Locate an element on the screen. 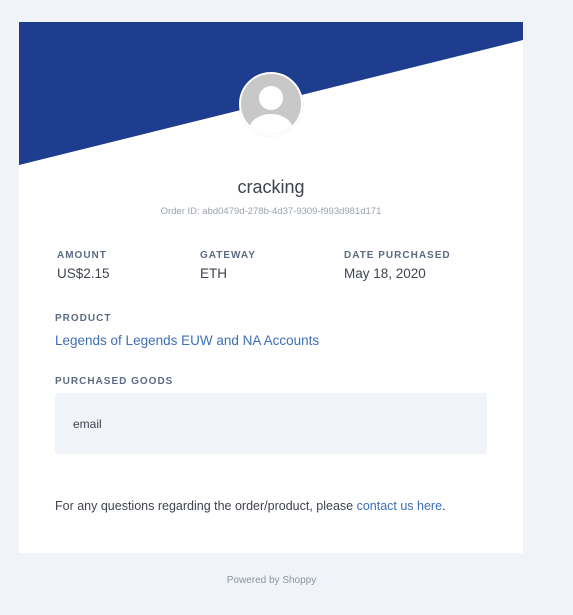 The width and height of the screenshot is (573, 615). purchased-goods-label: PURCHASED GOODS is located at coordinates (114, 381).